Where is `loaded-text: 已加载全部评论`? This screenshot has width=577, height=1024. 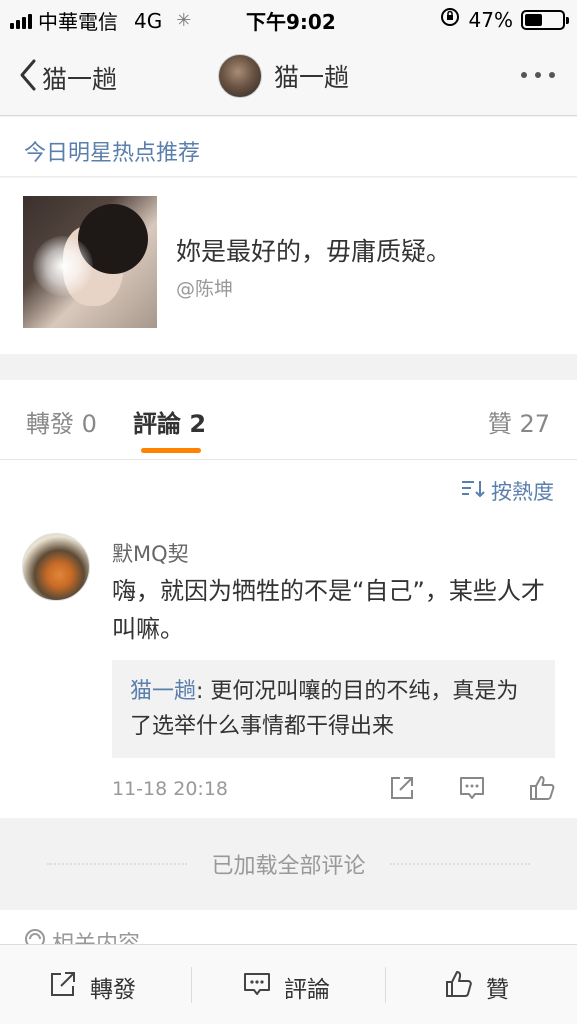 loaded-text: 已加载全部评论 is located at coordinates (288, 866).